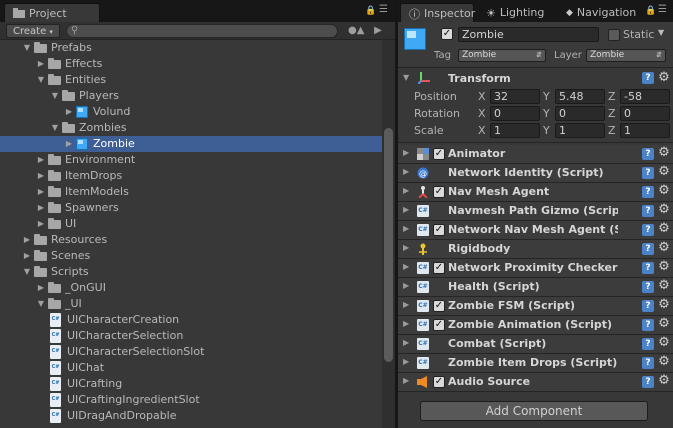  I want to click on tree-row: ▶ ItemModels, so click(191, 192).